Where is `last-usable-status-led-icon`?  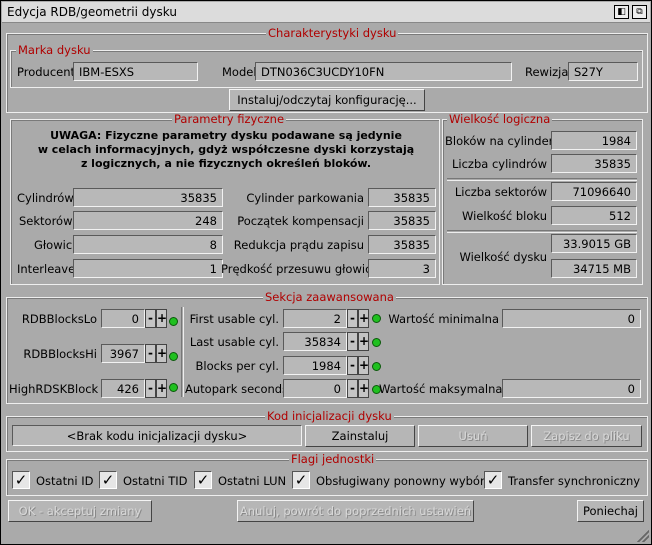
last-usable-status-led-icon is located at coordinates (376, 342).